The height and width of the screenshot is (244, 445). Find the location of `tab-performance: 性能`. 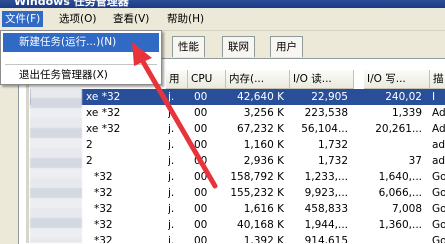

tab-performance: 性能 is located at coordinates (188, 46).